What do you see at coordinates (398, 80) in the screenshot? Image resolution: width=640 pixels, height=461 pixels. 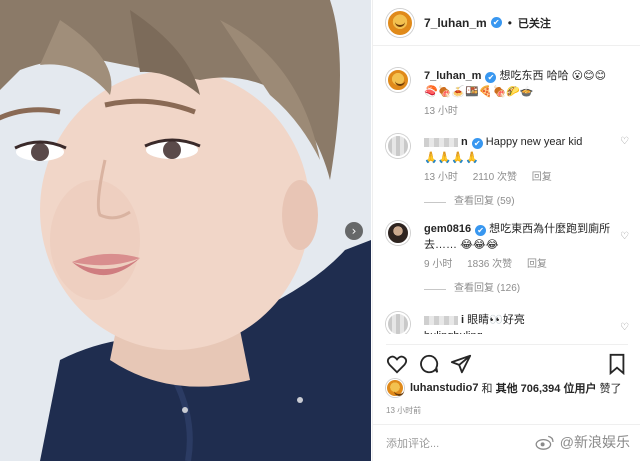 I see `caption-author-avatar` at bounding box center [398, 80].